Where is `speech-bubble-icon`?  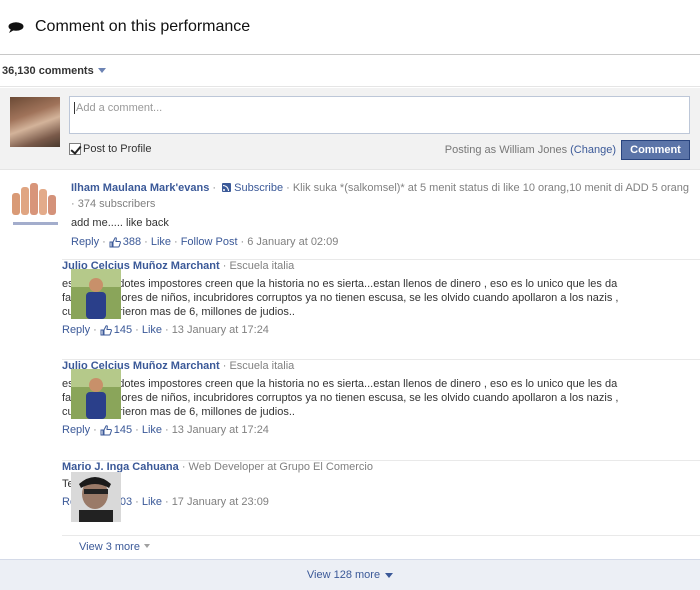 speech-bubble-icon is located at coordinates (16, 27).